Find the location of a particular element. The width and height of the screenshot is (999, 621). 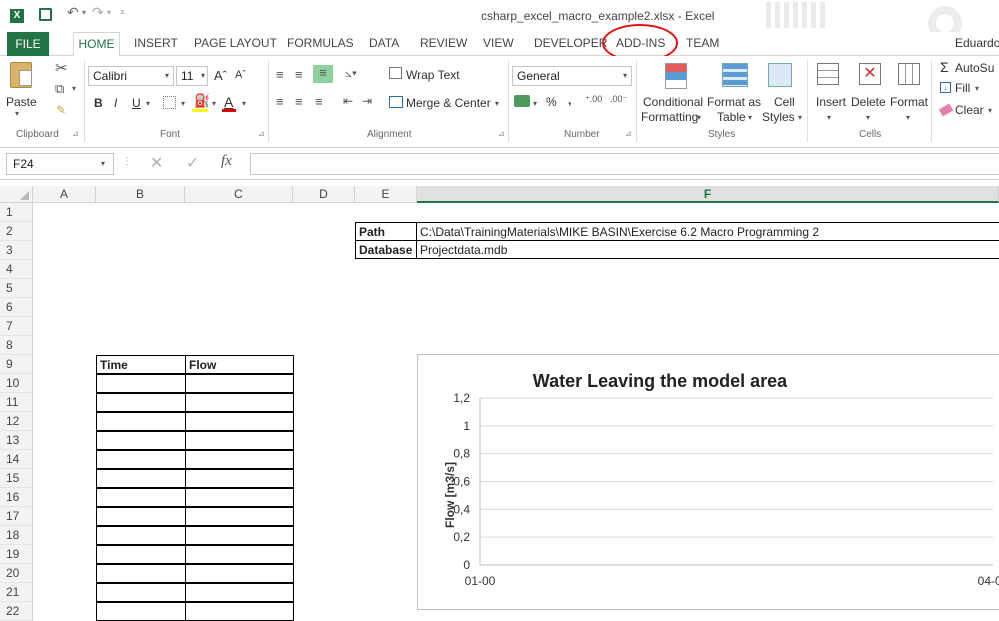

tab-insert: INSERT is located at coordinates (156, 43).